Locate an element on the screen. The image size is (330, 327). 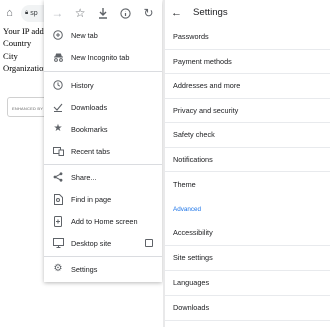
desktop-icon is located at coordinates (58, 243).